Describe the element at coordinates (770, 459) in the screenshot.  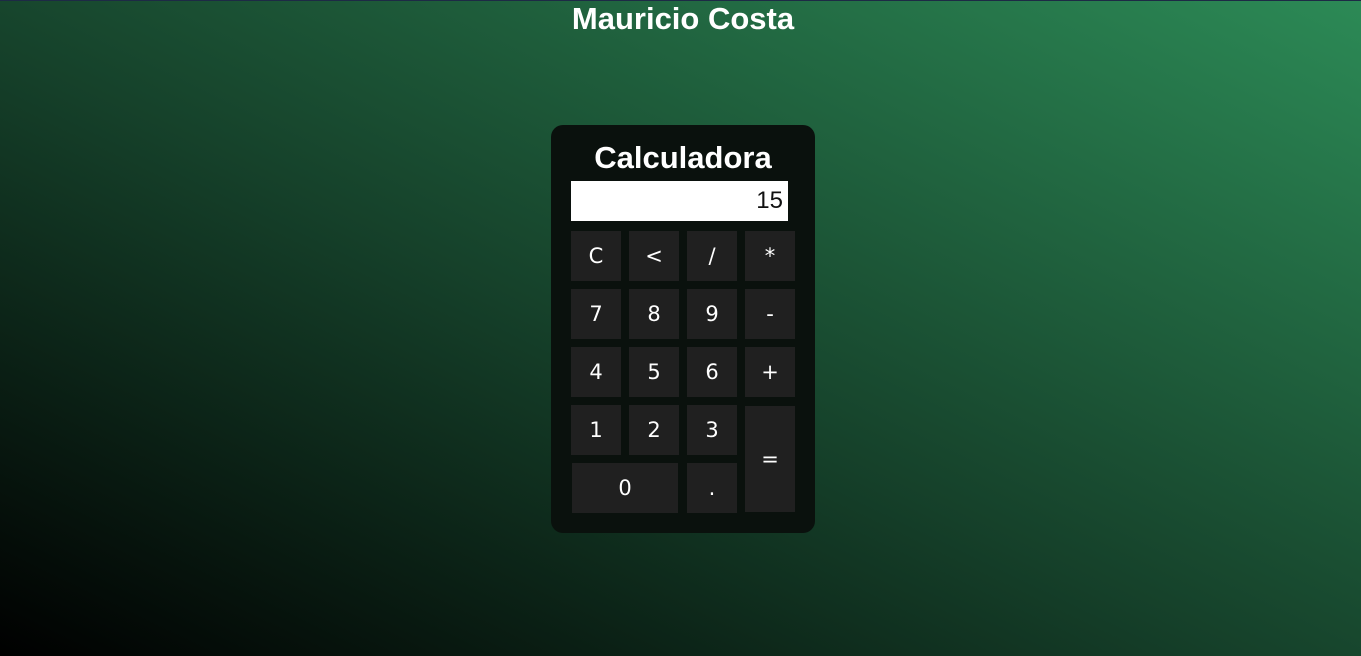
I see `equals-button: =` at that location.